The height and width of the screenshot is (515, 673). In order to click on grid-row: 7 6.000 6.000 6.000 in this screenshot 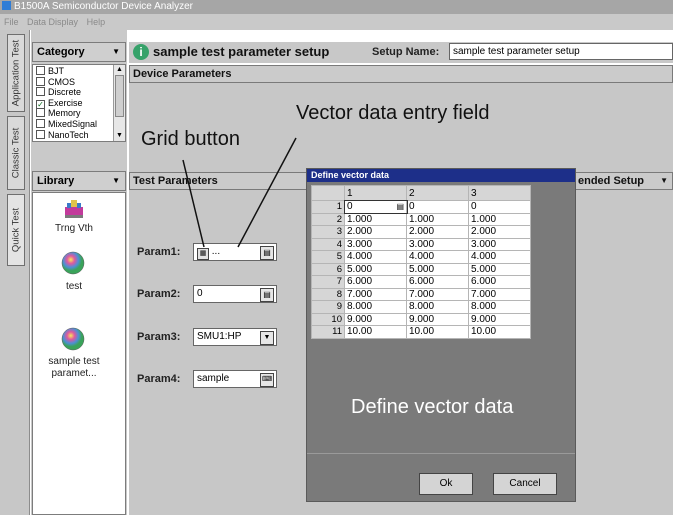, I will do `click(421, 282)`.